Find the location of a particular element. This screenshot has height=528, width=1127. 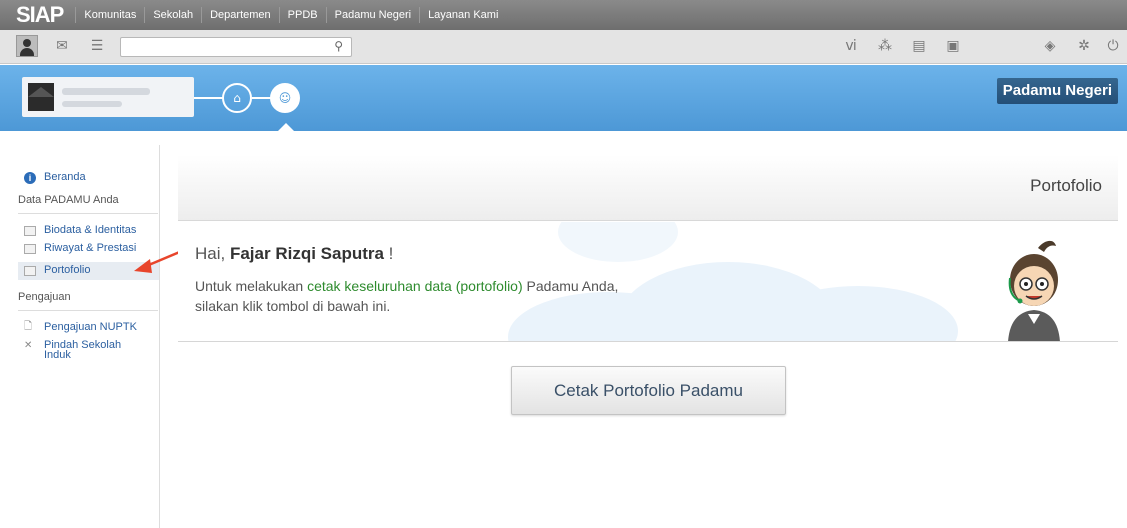

mail-icon: ✉ is located at coordinates (62, 46).